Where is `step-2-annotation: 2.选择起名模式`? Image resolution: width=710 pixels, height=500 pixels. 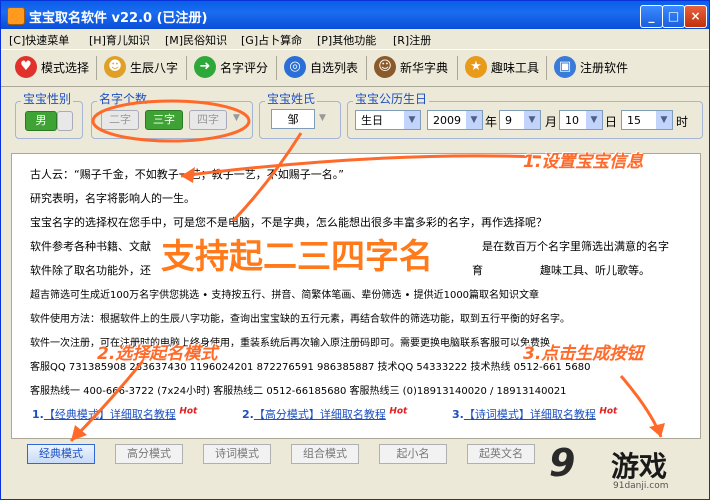 step-2-annotation: 2.选择起名模式 is located at coordinates (157, 354).